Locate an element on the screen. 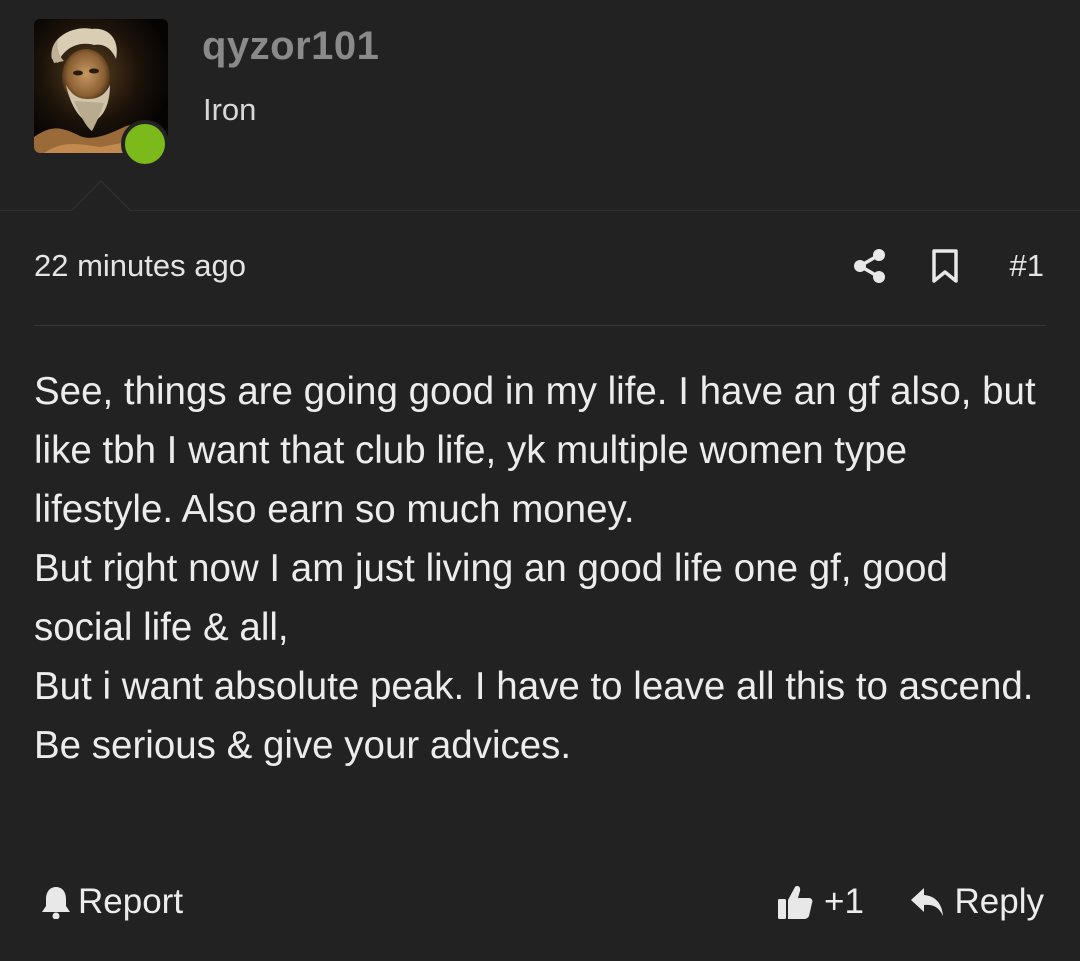  post-meta-row: 22 minutes ago #1 is located at coordinates (540, 267).